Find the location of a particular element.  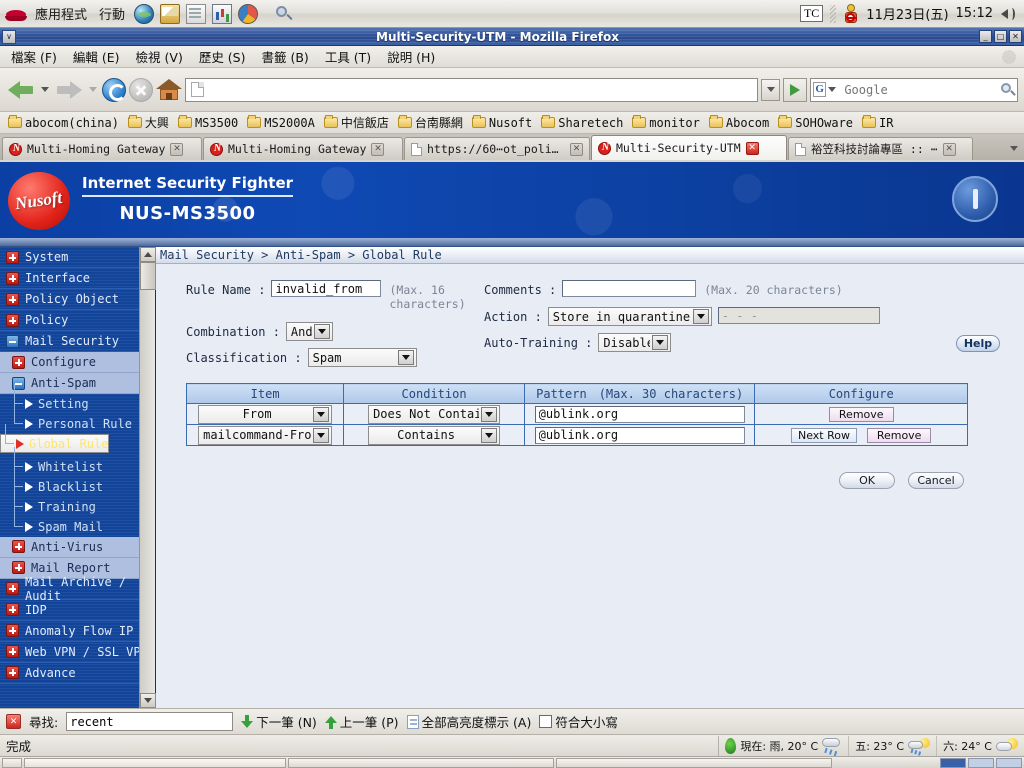

clock-date: 11月23日(五) is located at coordinates (907, 13).